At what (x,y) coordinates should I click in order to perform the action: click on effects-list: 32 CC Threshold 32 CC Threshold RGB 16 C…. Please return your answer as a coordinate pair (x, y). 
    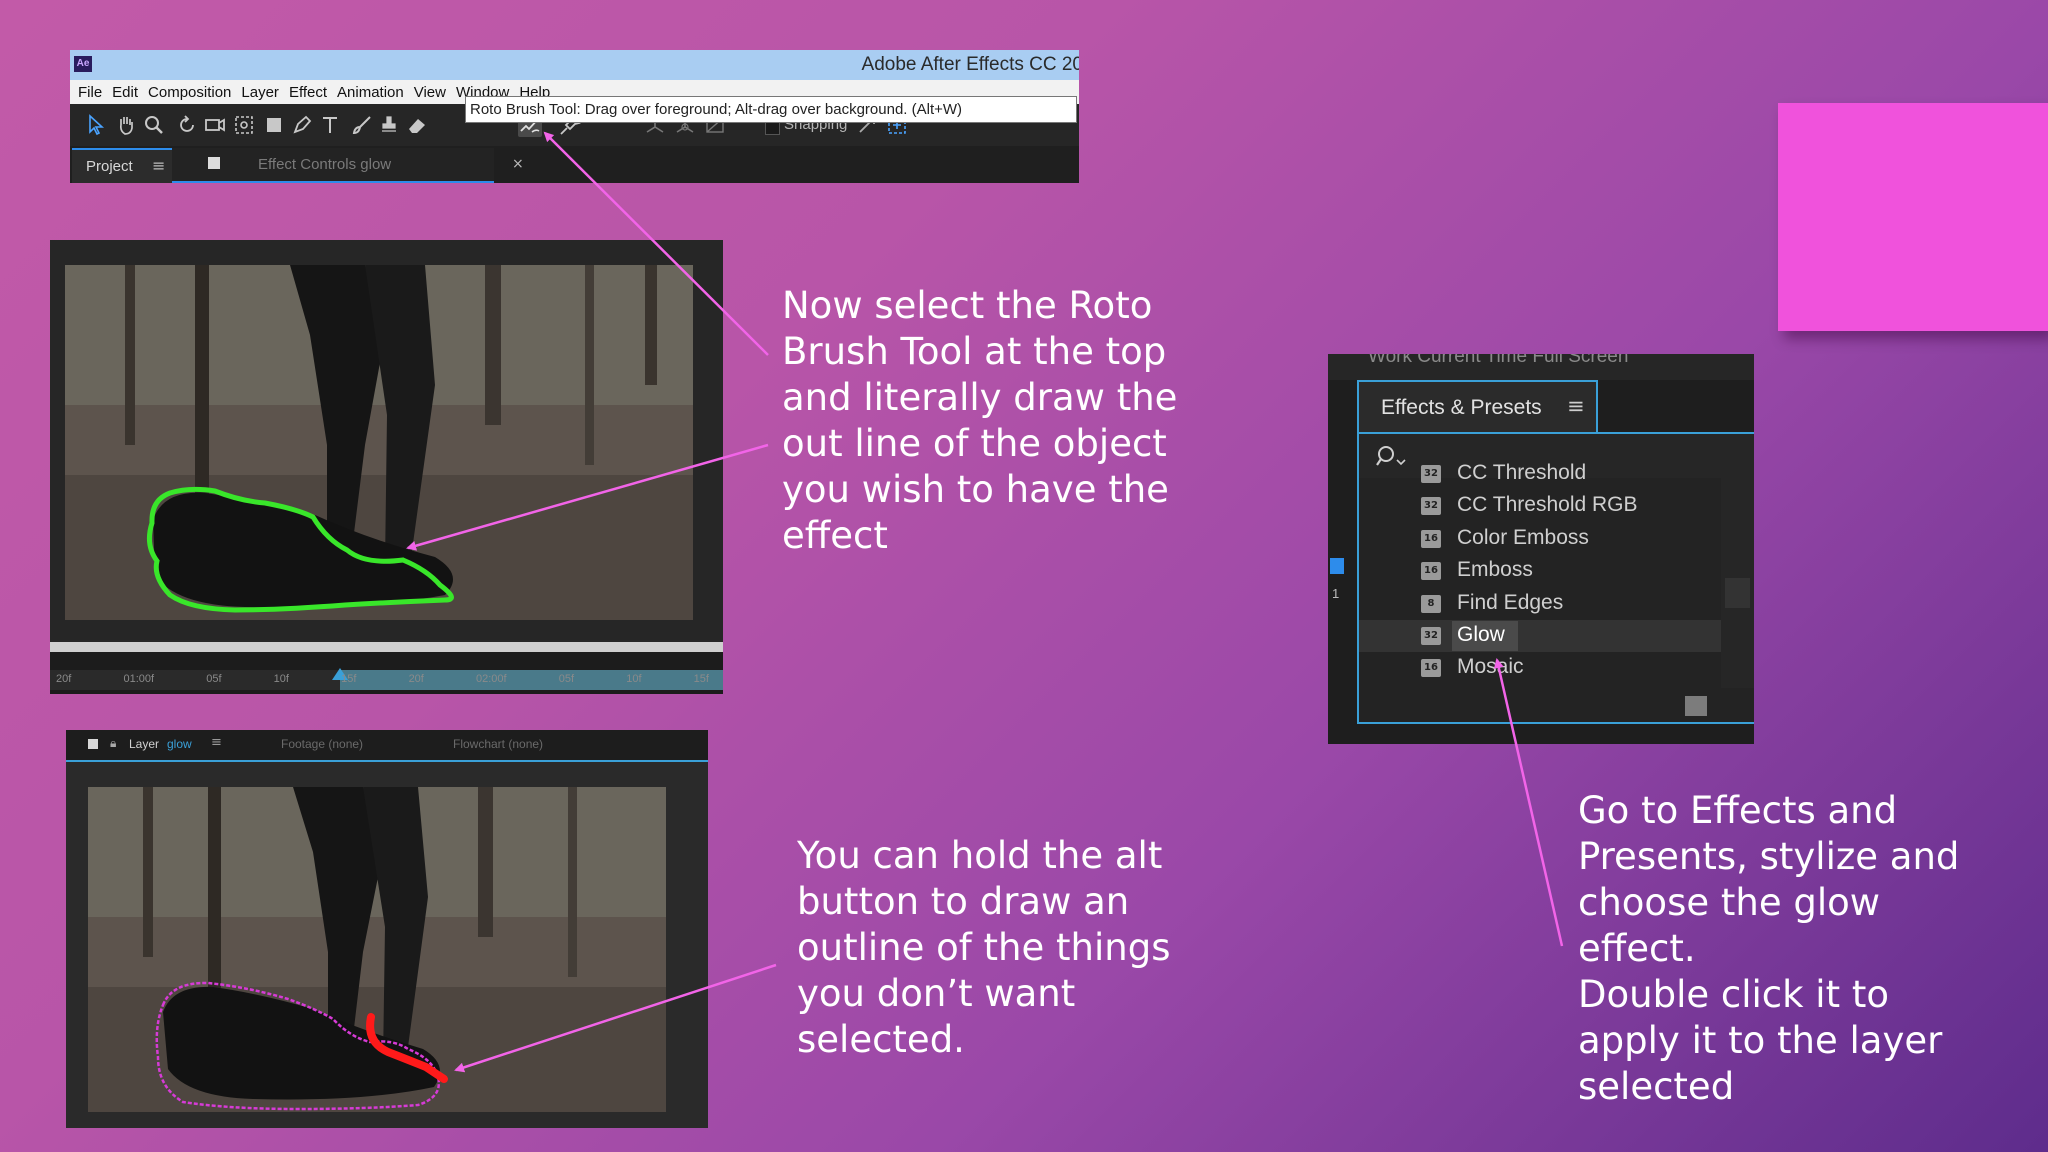
    Looking at the image, I should click on (1540, 574).